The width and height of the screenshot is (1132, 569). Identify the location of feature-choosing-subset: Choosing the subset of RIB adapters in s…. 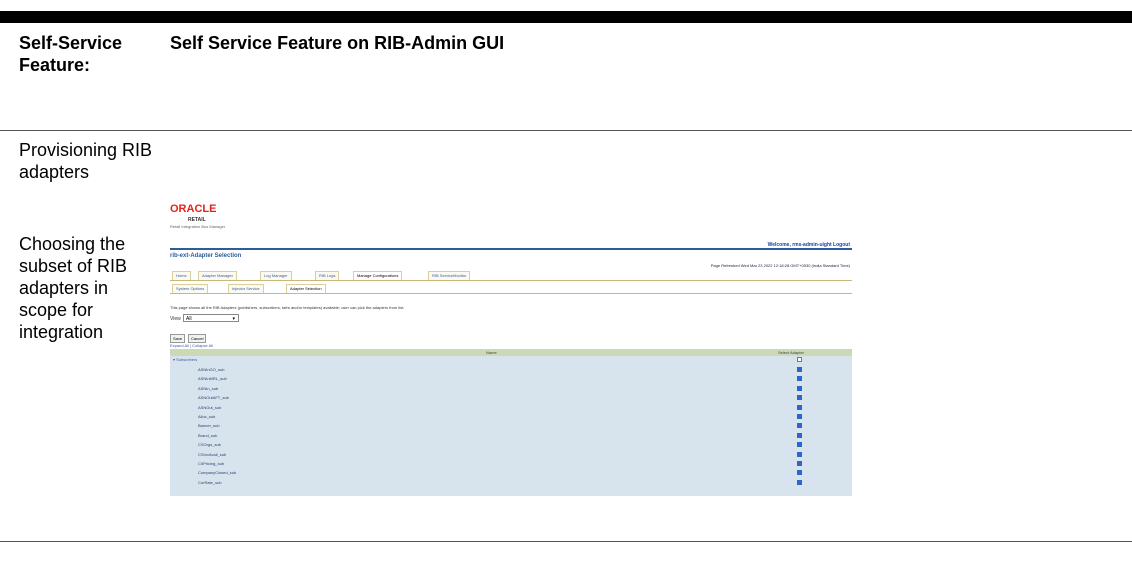
(73, 288).